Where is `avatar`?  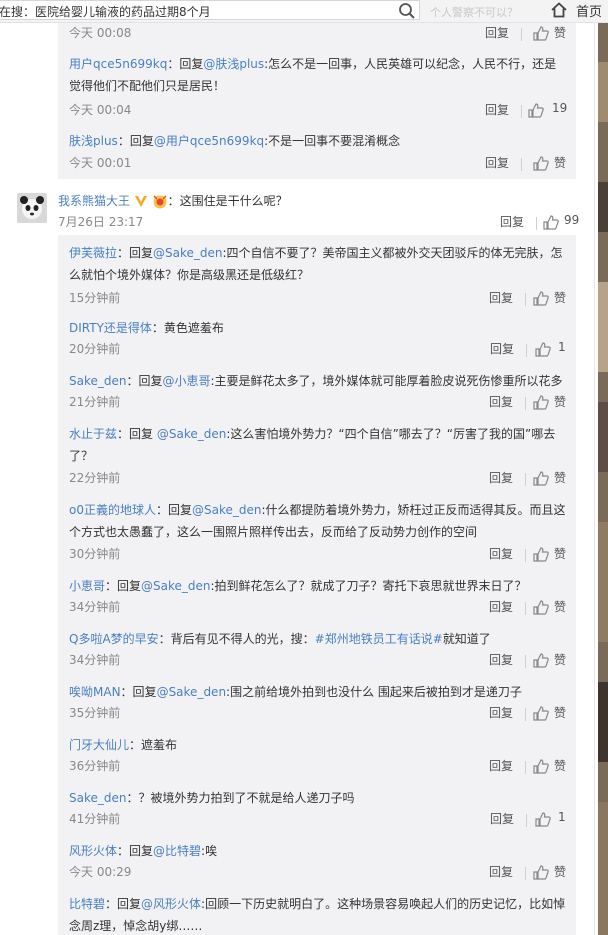 avatar is located at coordinates (32, 208).